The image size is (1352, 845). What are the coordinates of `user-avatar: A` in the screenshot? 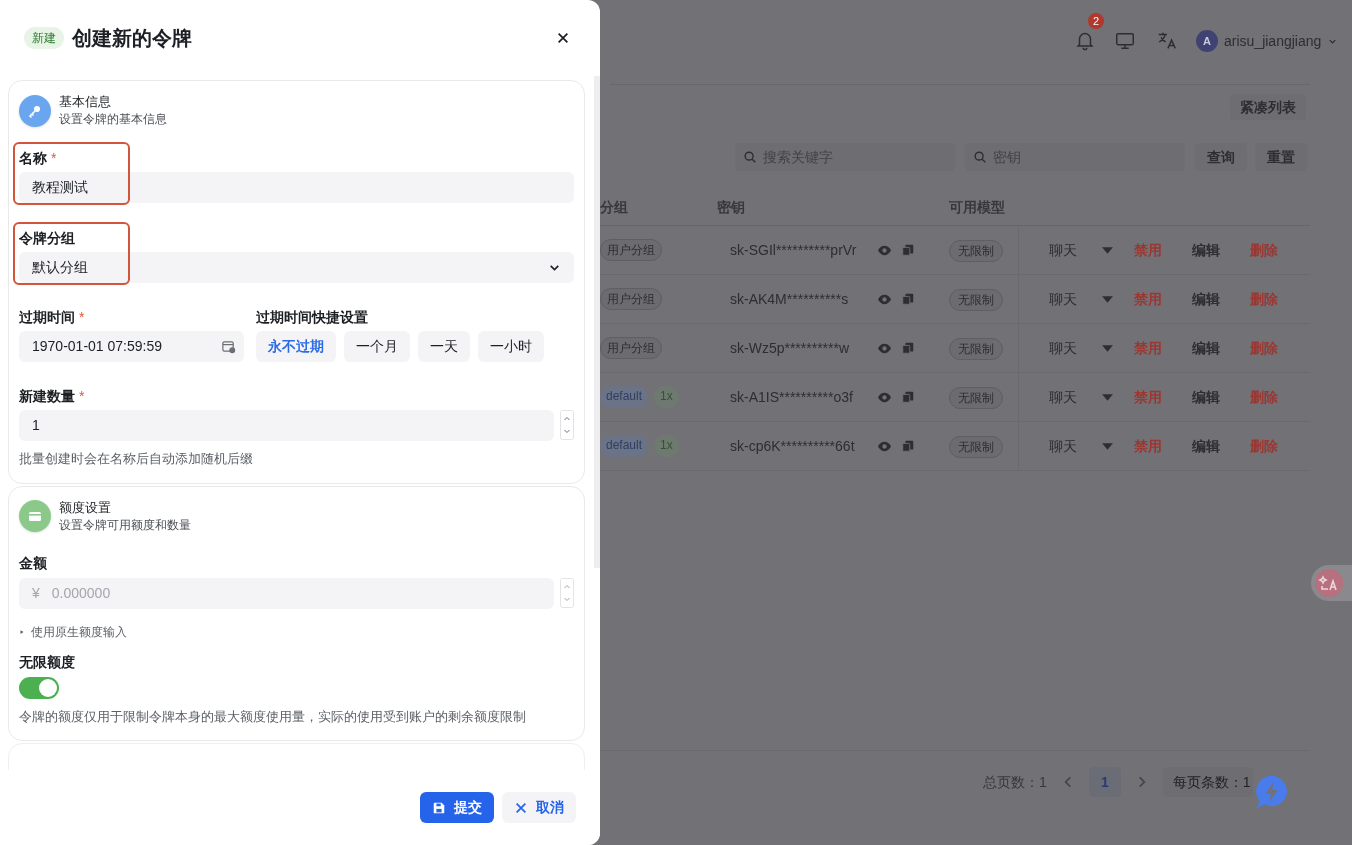 It's located at (1207, 41).